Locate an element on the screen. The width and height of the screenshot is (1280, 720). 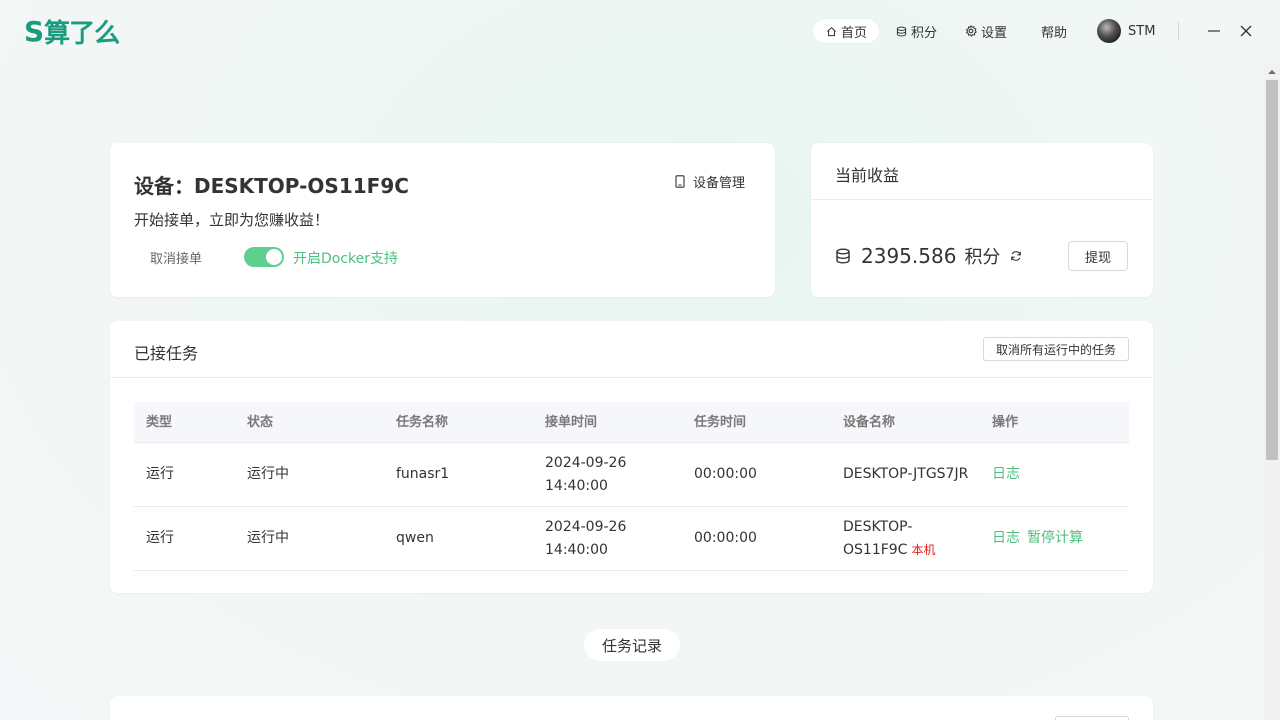
scrollbar-thumb is located at coordinates (1272, 270).